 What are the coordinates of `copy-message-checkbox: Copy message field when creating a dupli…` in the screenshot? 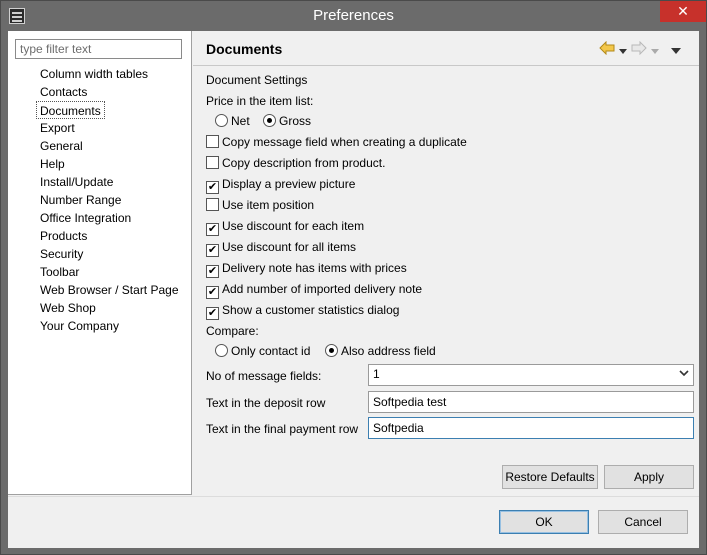 It's located at (336, 142).